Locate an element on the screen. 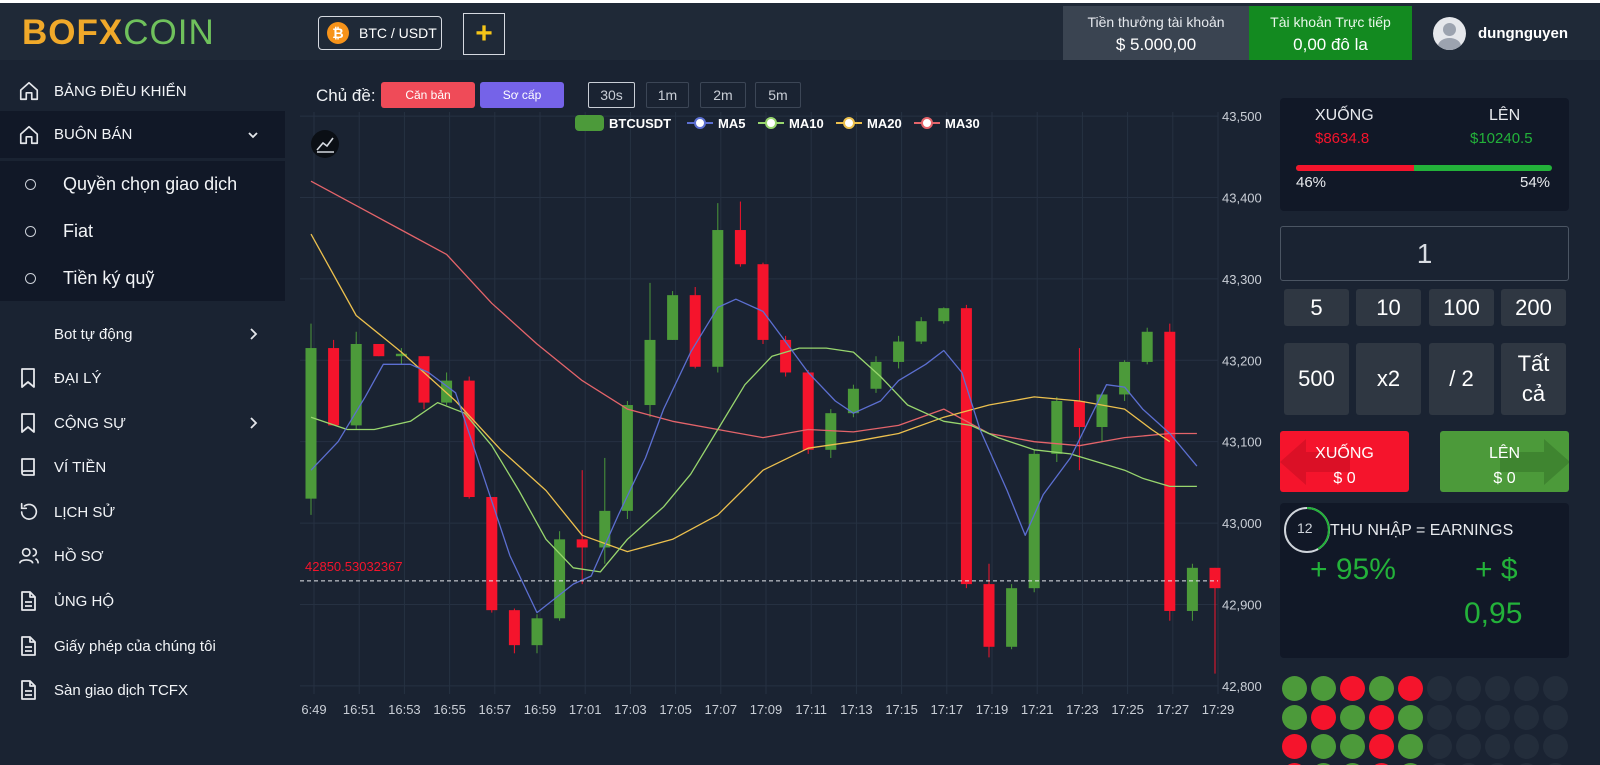 This screenshot has width=1600, height=765. live-account-balance: 0,00 đô la is located at coordinates (1330, 44).